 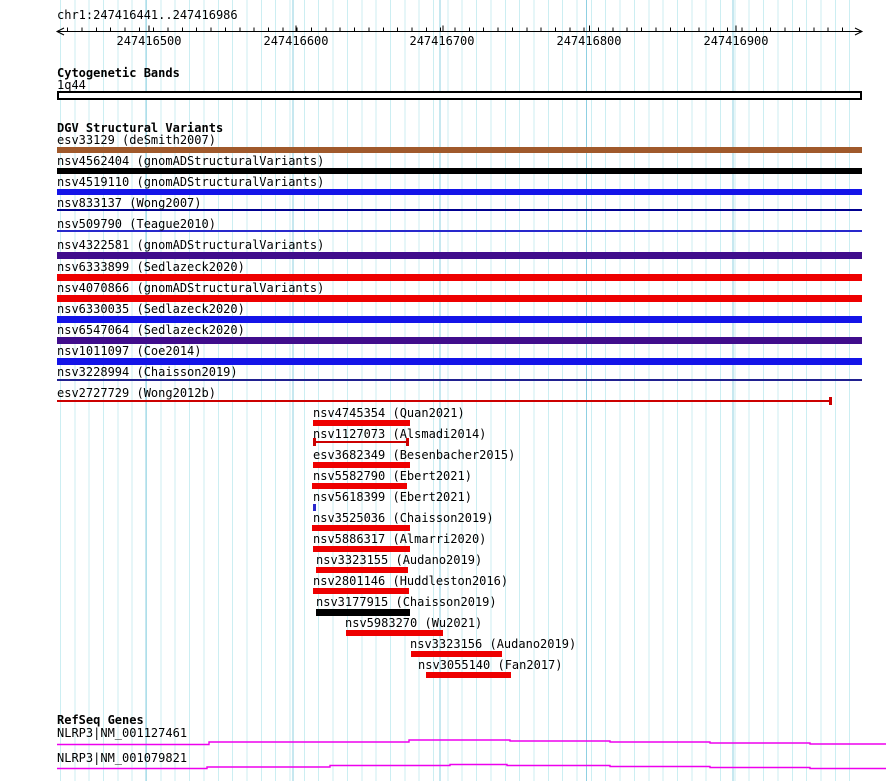 I want to click on ruler-tick-label: 247416700, so click(x=442, y=41).